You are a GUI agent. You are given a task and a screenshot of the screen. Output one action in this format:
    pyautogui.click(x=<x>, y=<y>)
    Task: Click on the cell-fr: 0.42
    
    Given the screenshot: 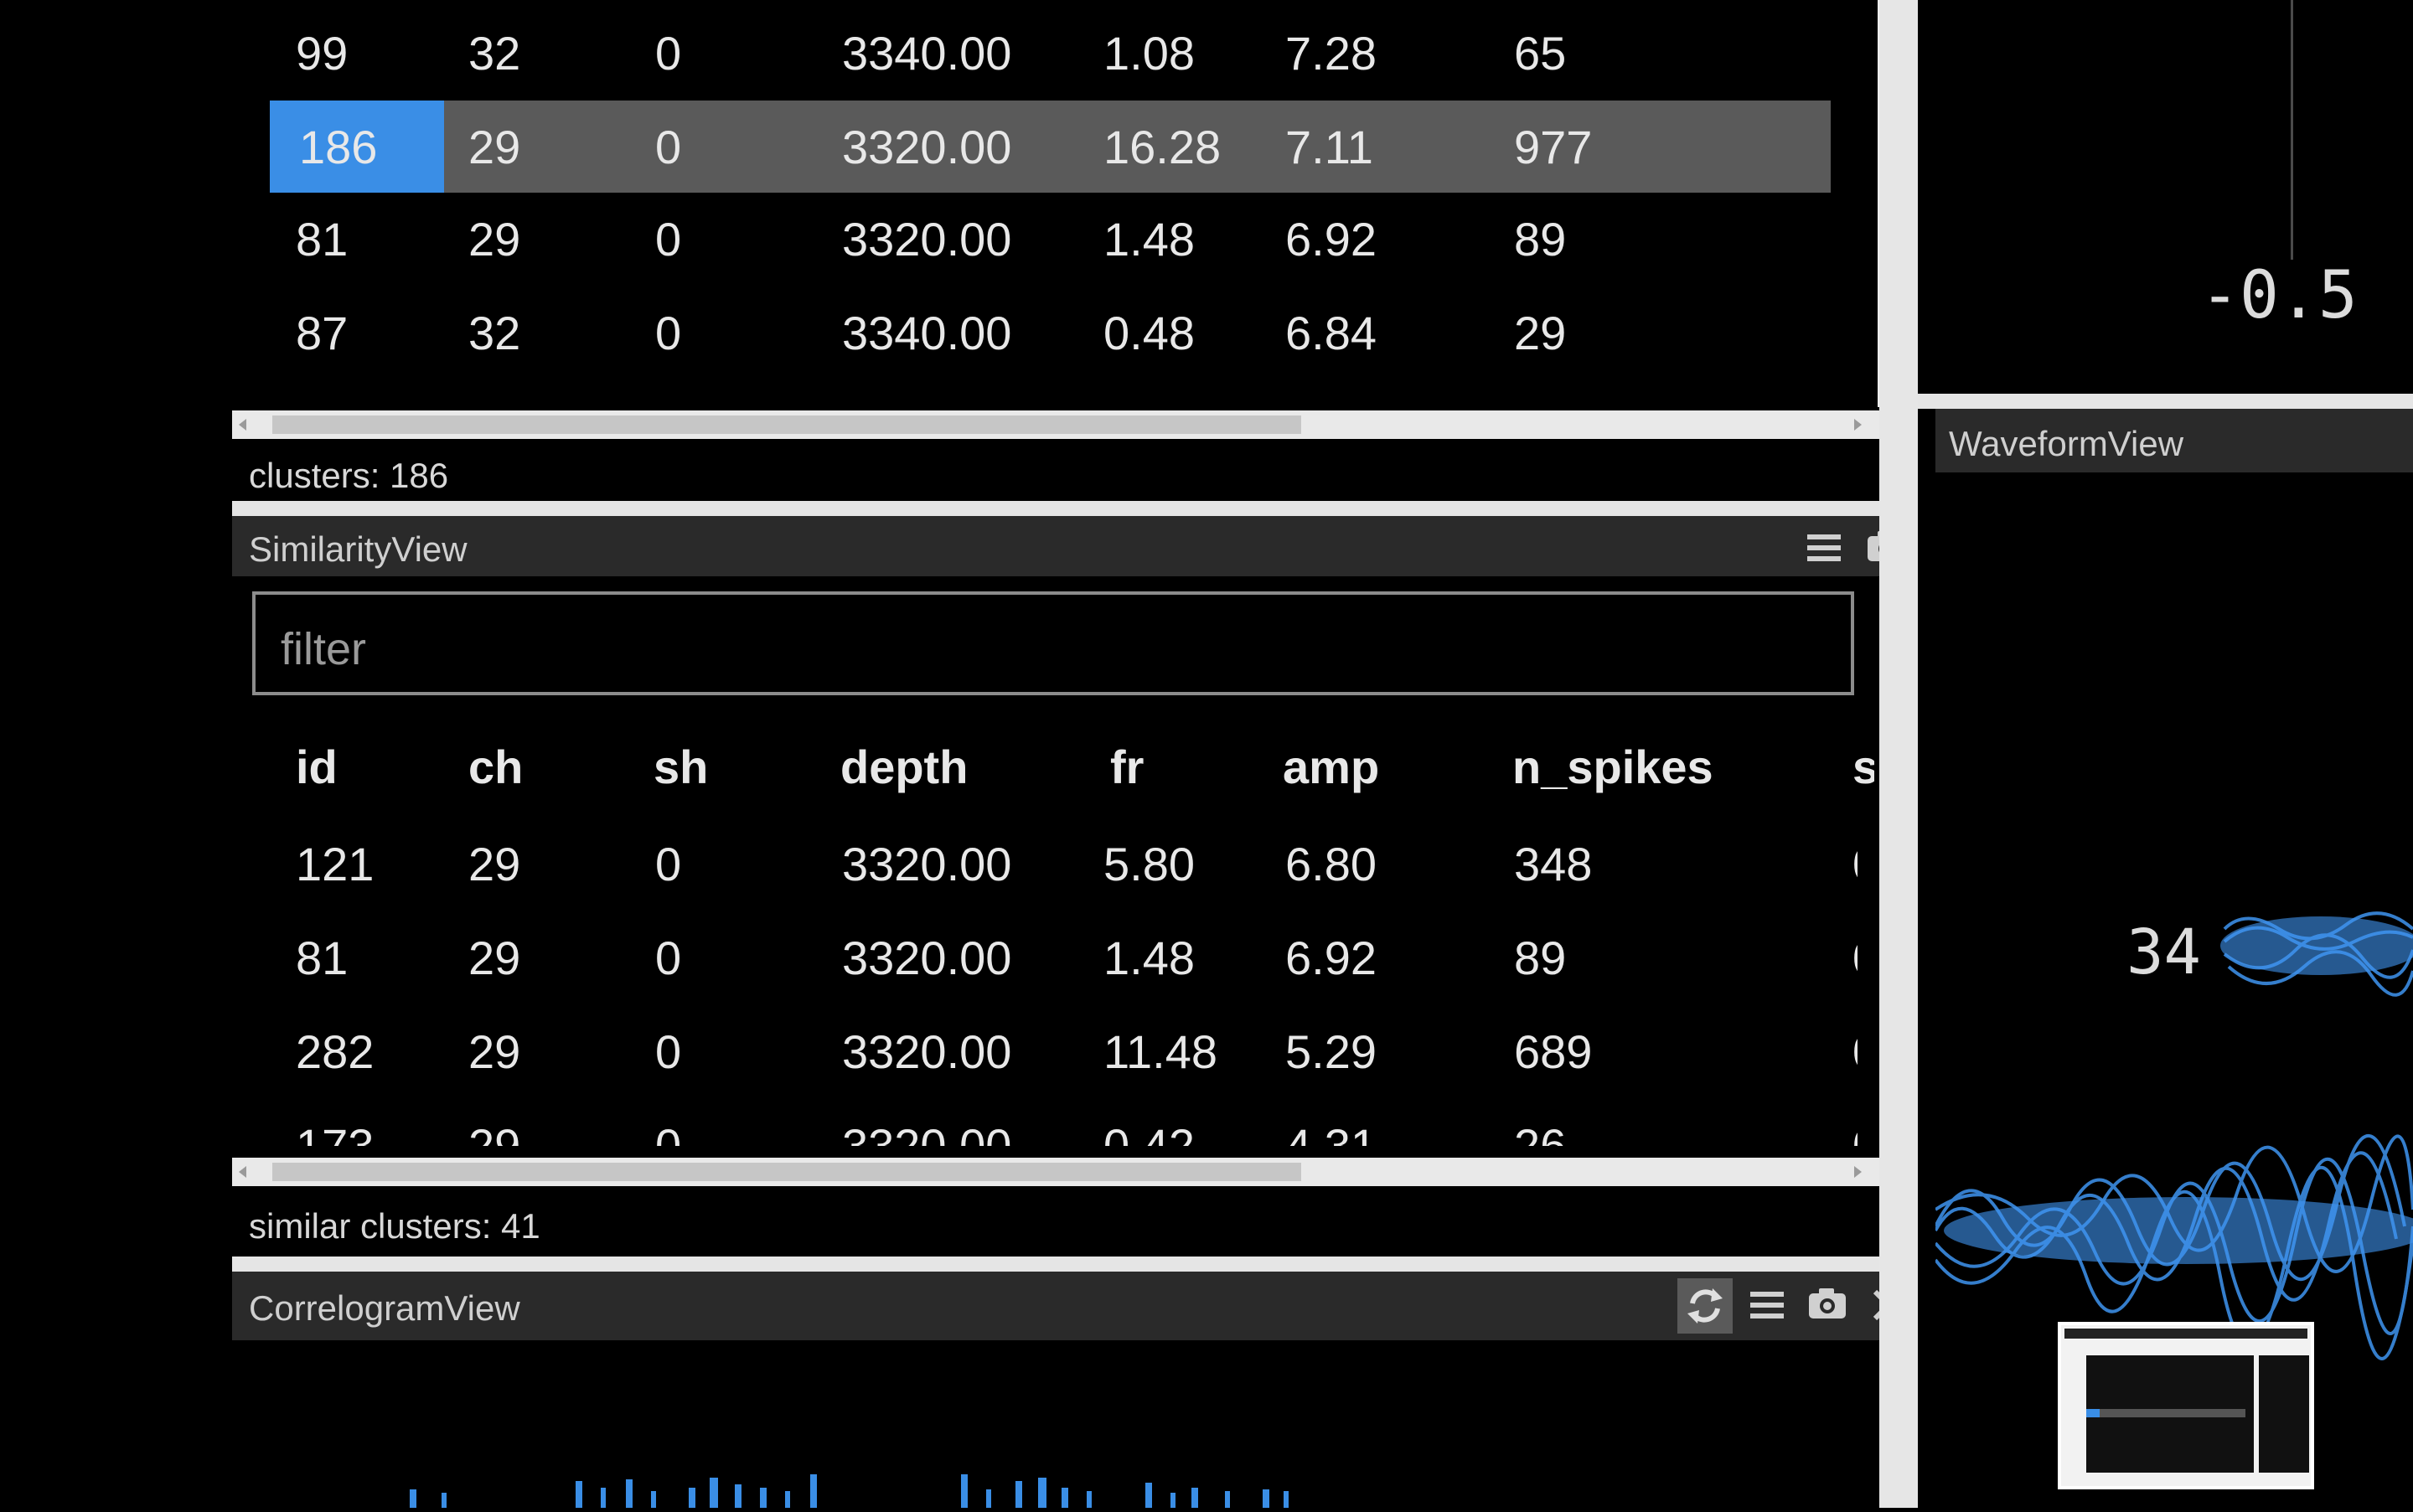 What is the action you would take?
    pyautogui.click(x=1149, y=1133)
    